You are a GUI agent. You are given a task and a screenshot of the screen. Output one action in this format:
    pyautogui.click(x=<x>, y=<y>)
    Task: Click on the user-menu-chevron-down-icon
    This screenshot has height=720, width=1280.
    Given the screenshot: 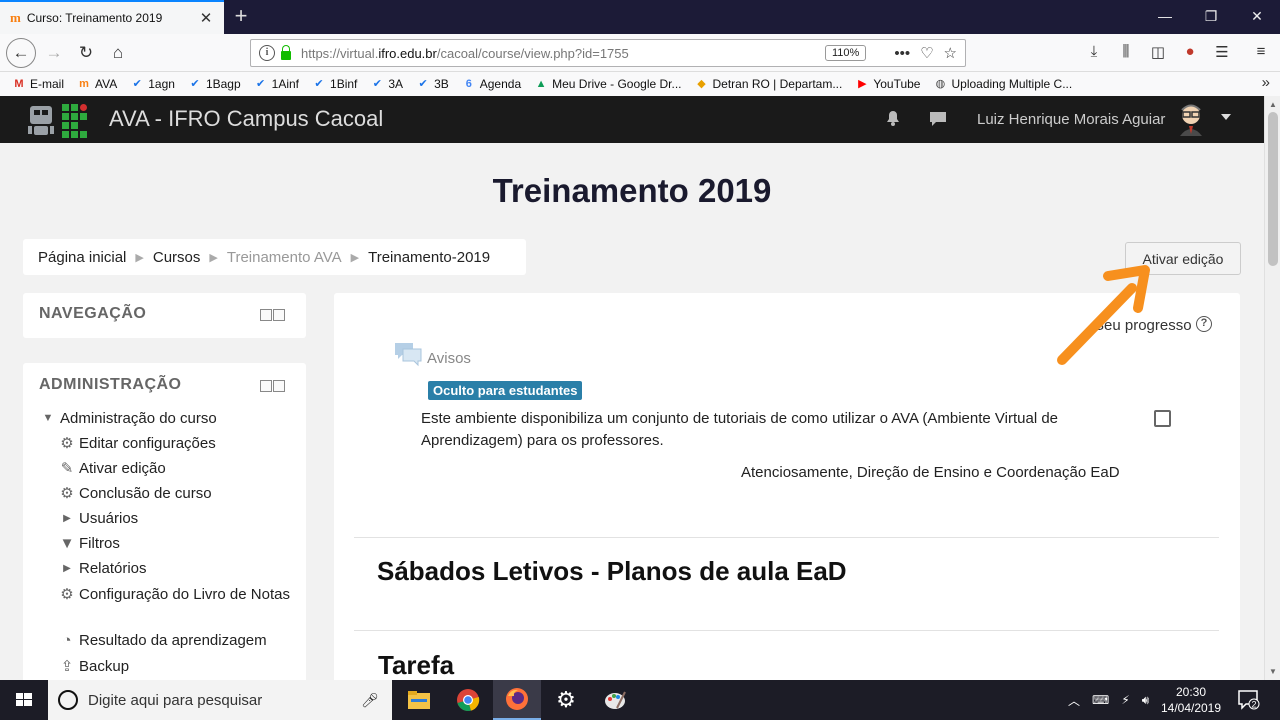 What is the action you would take?
    pyautogui.click(x=1226, y=117)
    